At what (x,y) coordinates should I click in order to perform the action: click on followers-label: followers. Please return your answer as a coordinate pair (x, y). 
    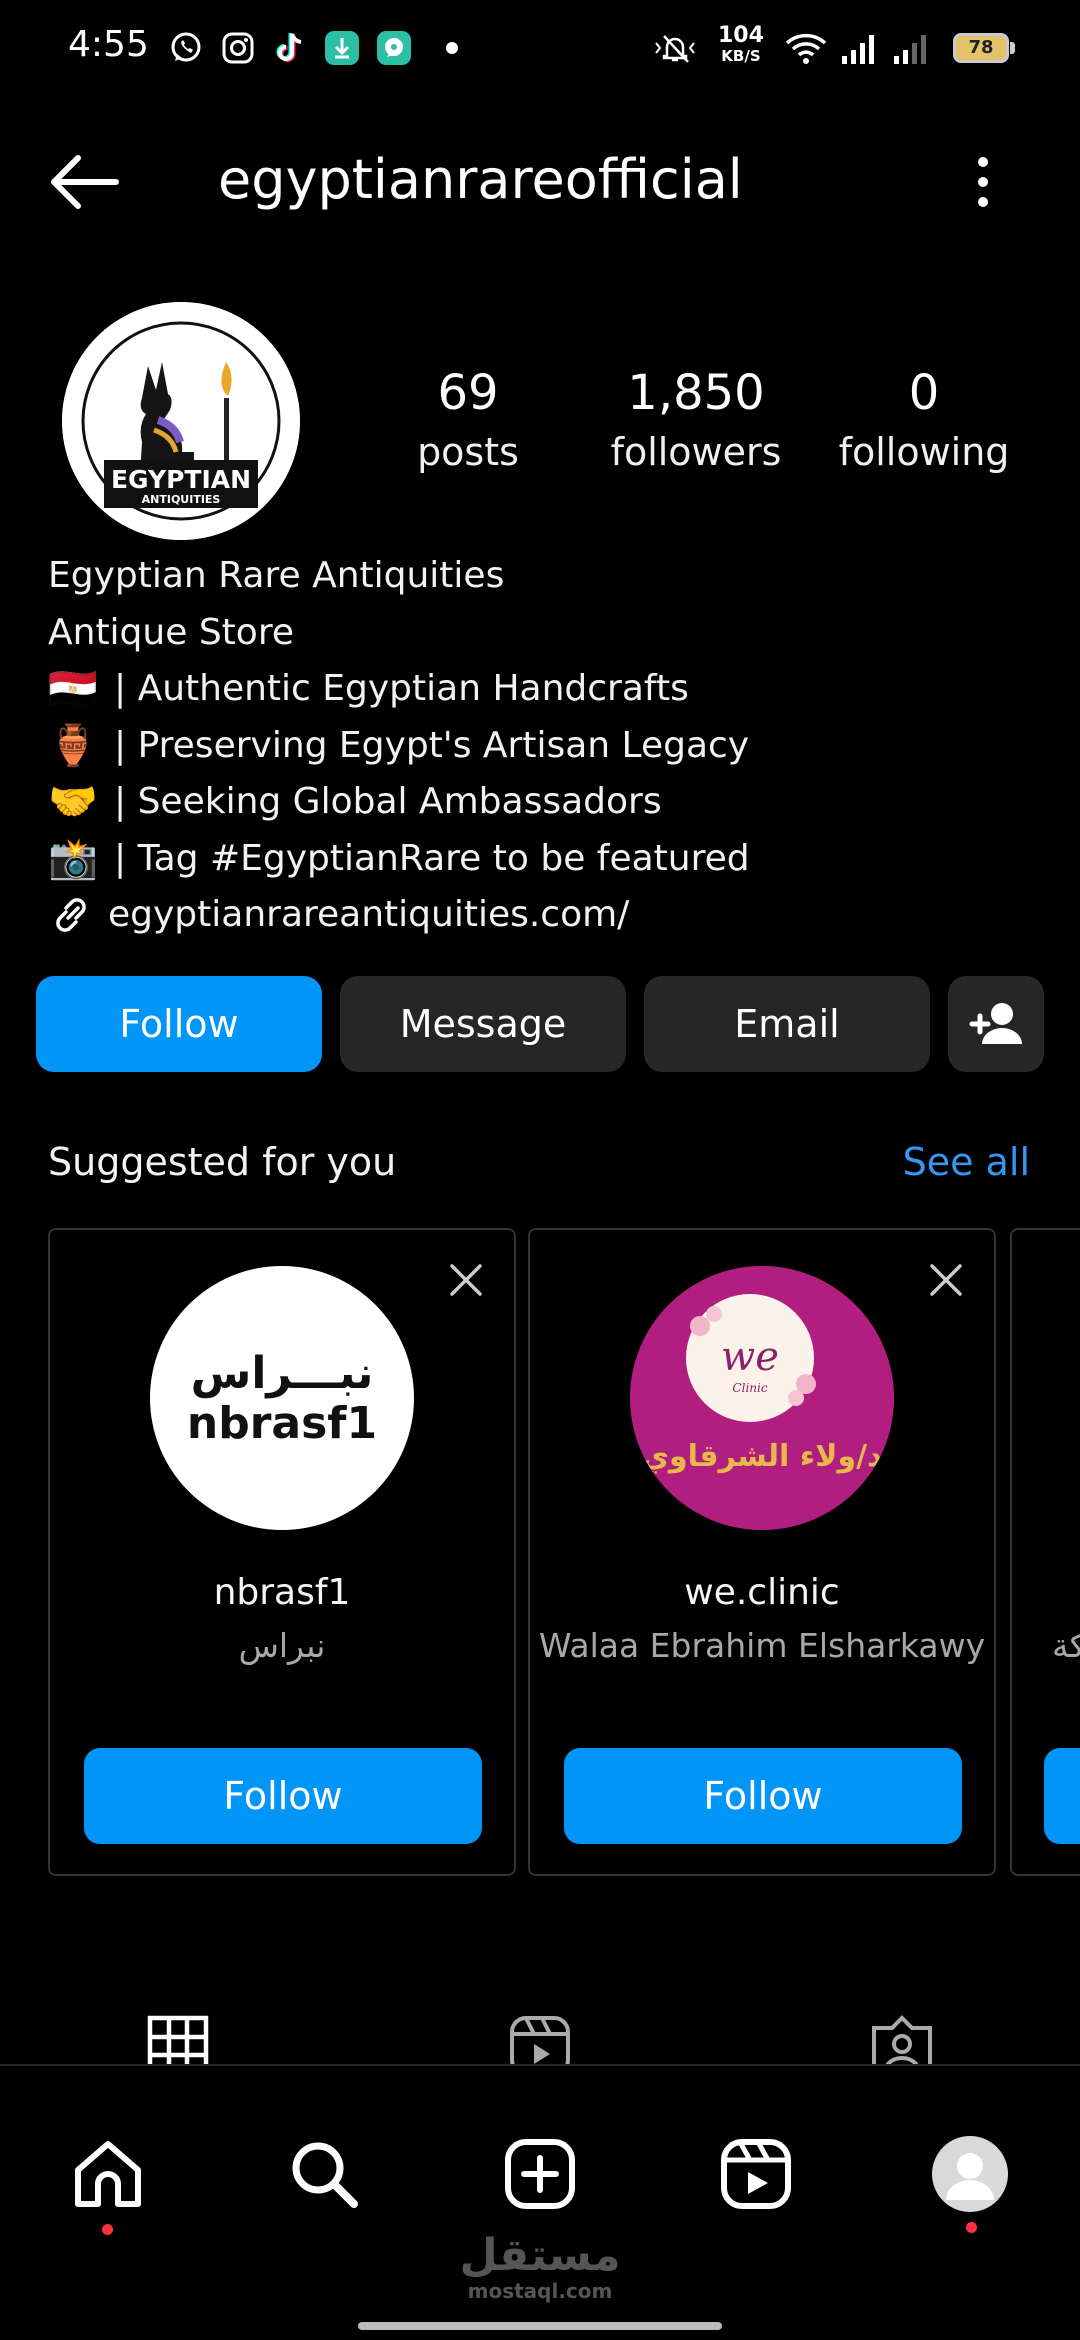
    Looking at the image, I should click on (696, 452).